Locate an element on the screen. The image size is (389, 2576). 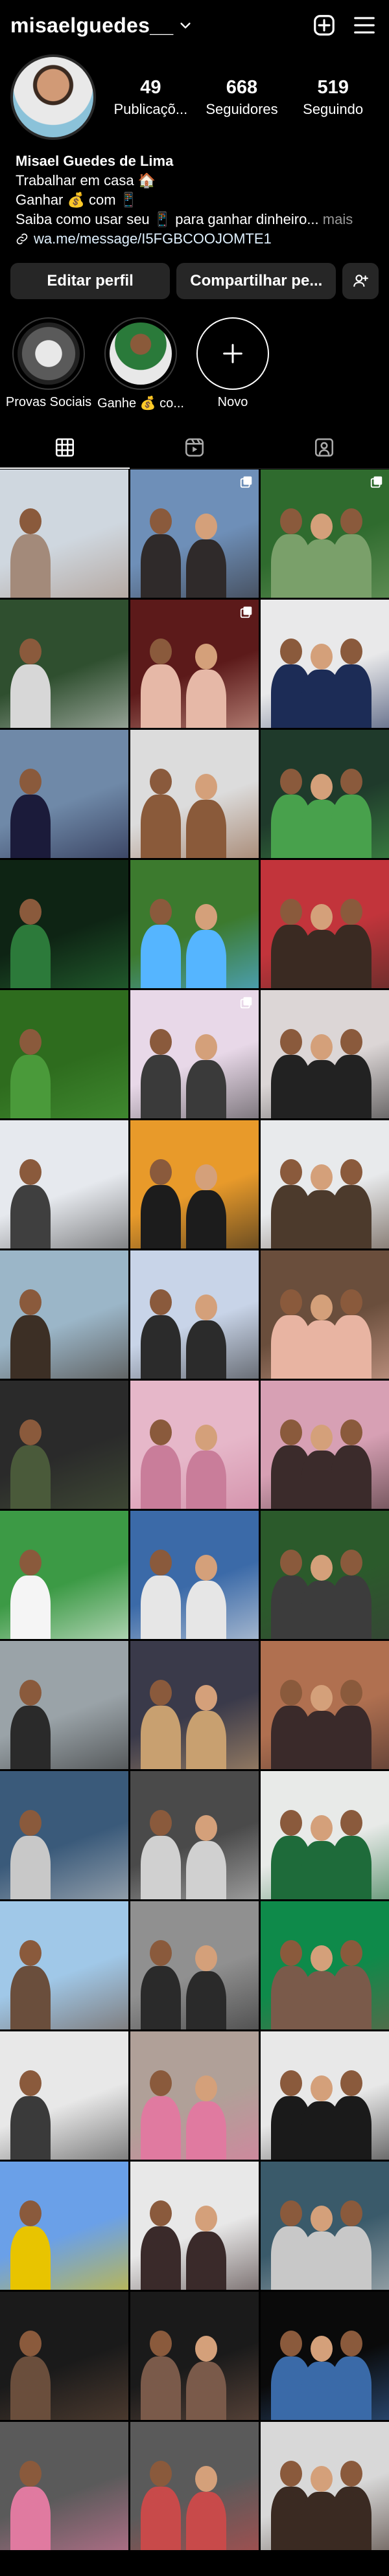
stat-followers: 668 Seguidores is located at coordinates (242, 97).